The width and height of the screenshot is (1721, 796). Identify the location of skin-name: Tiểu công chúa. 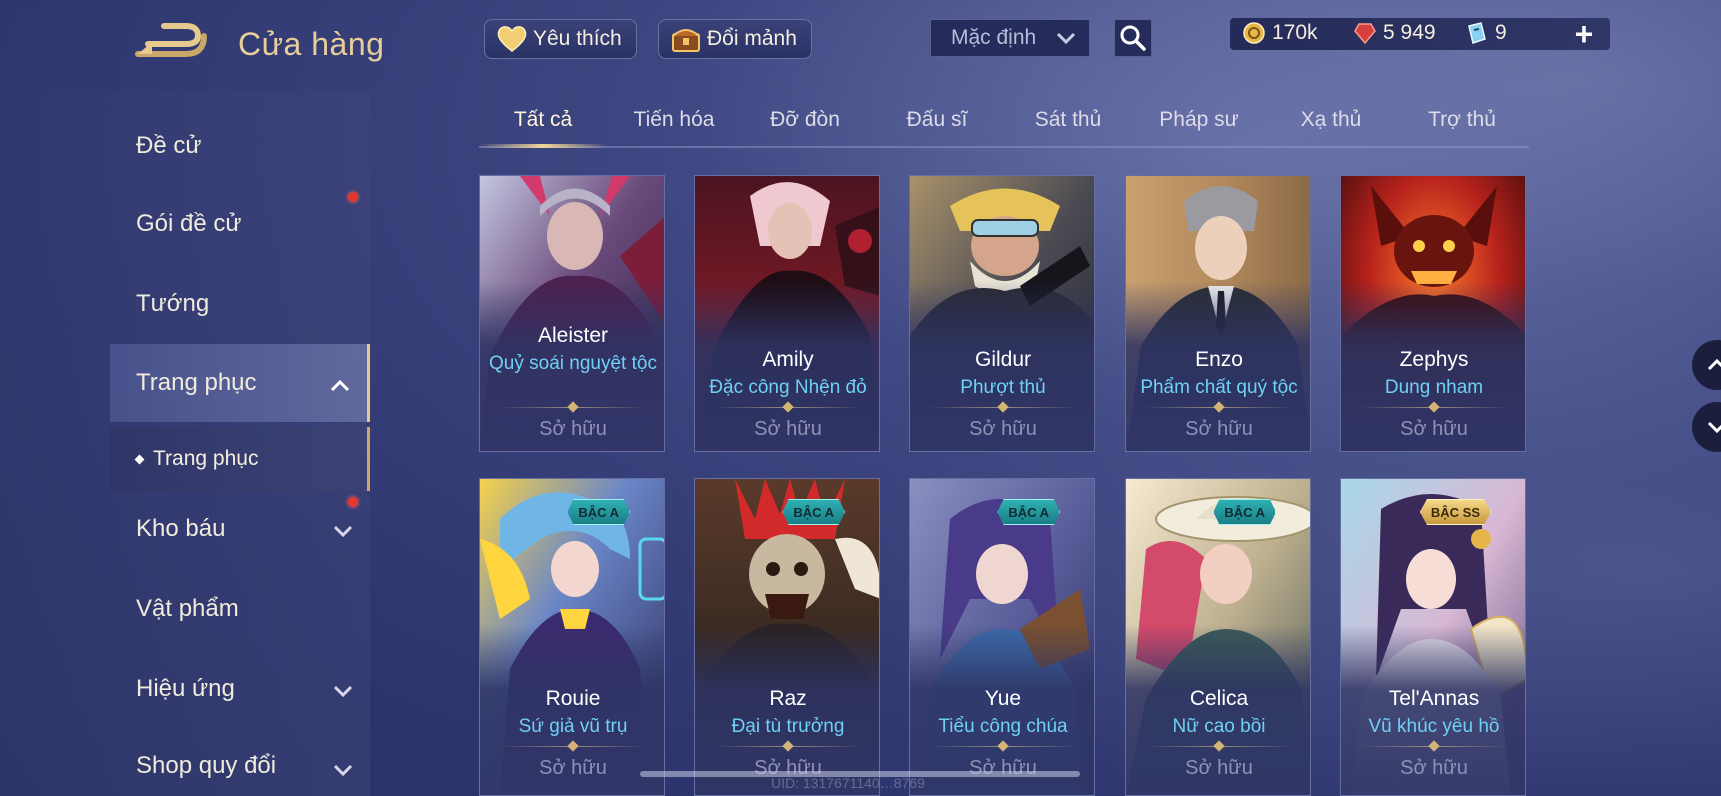
(1003, 726).